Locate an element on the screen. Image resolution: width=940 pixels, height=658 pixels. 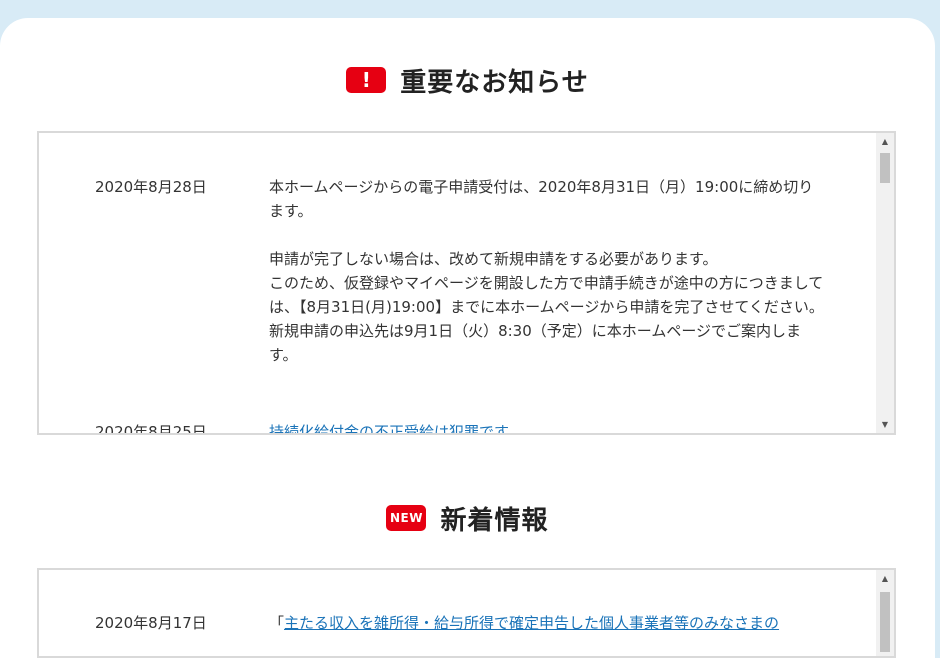
entry-date: 2020年8月17日 is located at coordinates (151, 623).